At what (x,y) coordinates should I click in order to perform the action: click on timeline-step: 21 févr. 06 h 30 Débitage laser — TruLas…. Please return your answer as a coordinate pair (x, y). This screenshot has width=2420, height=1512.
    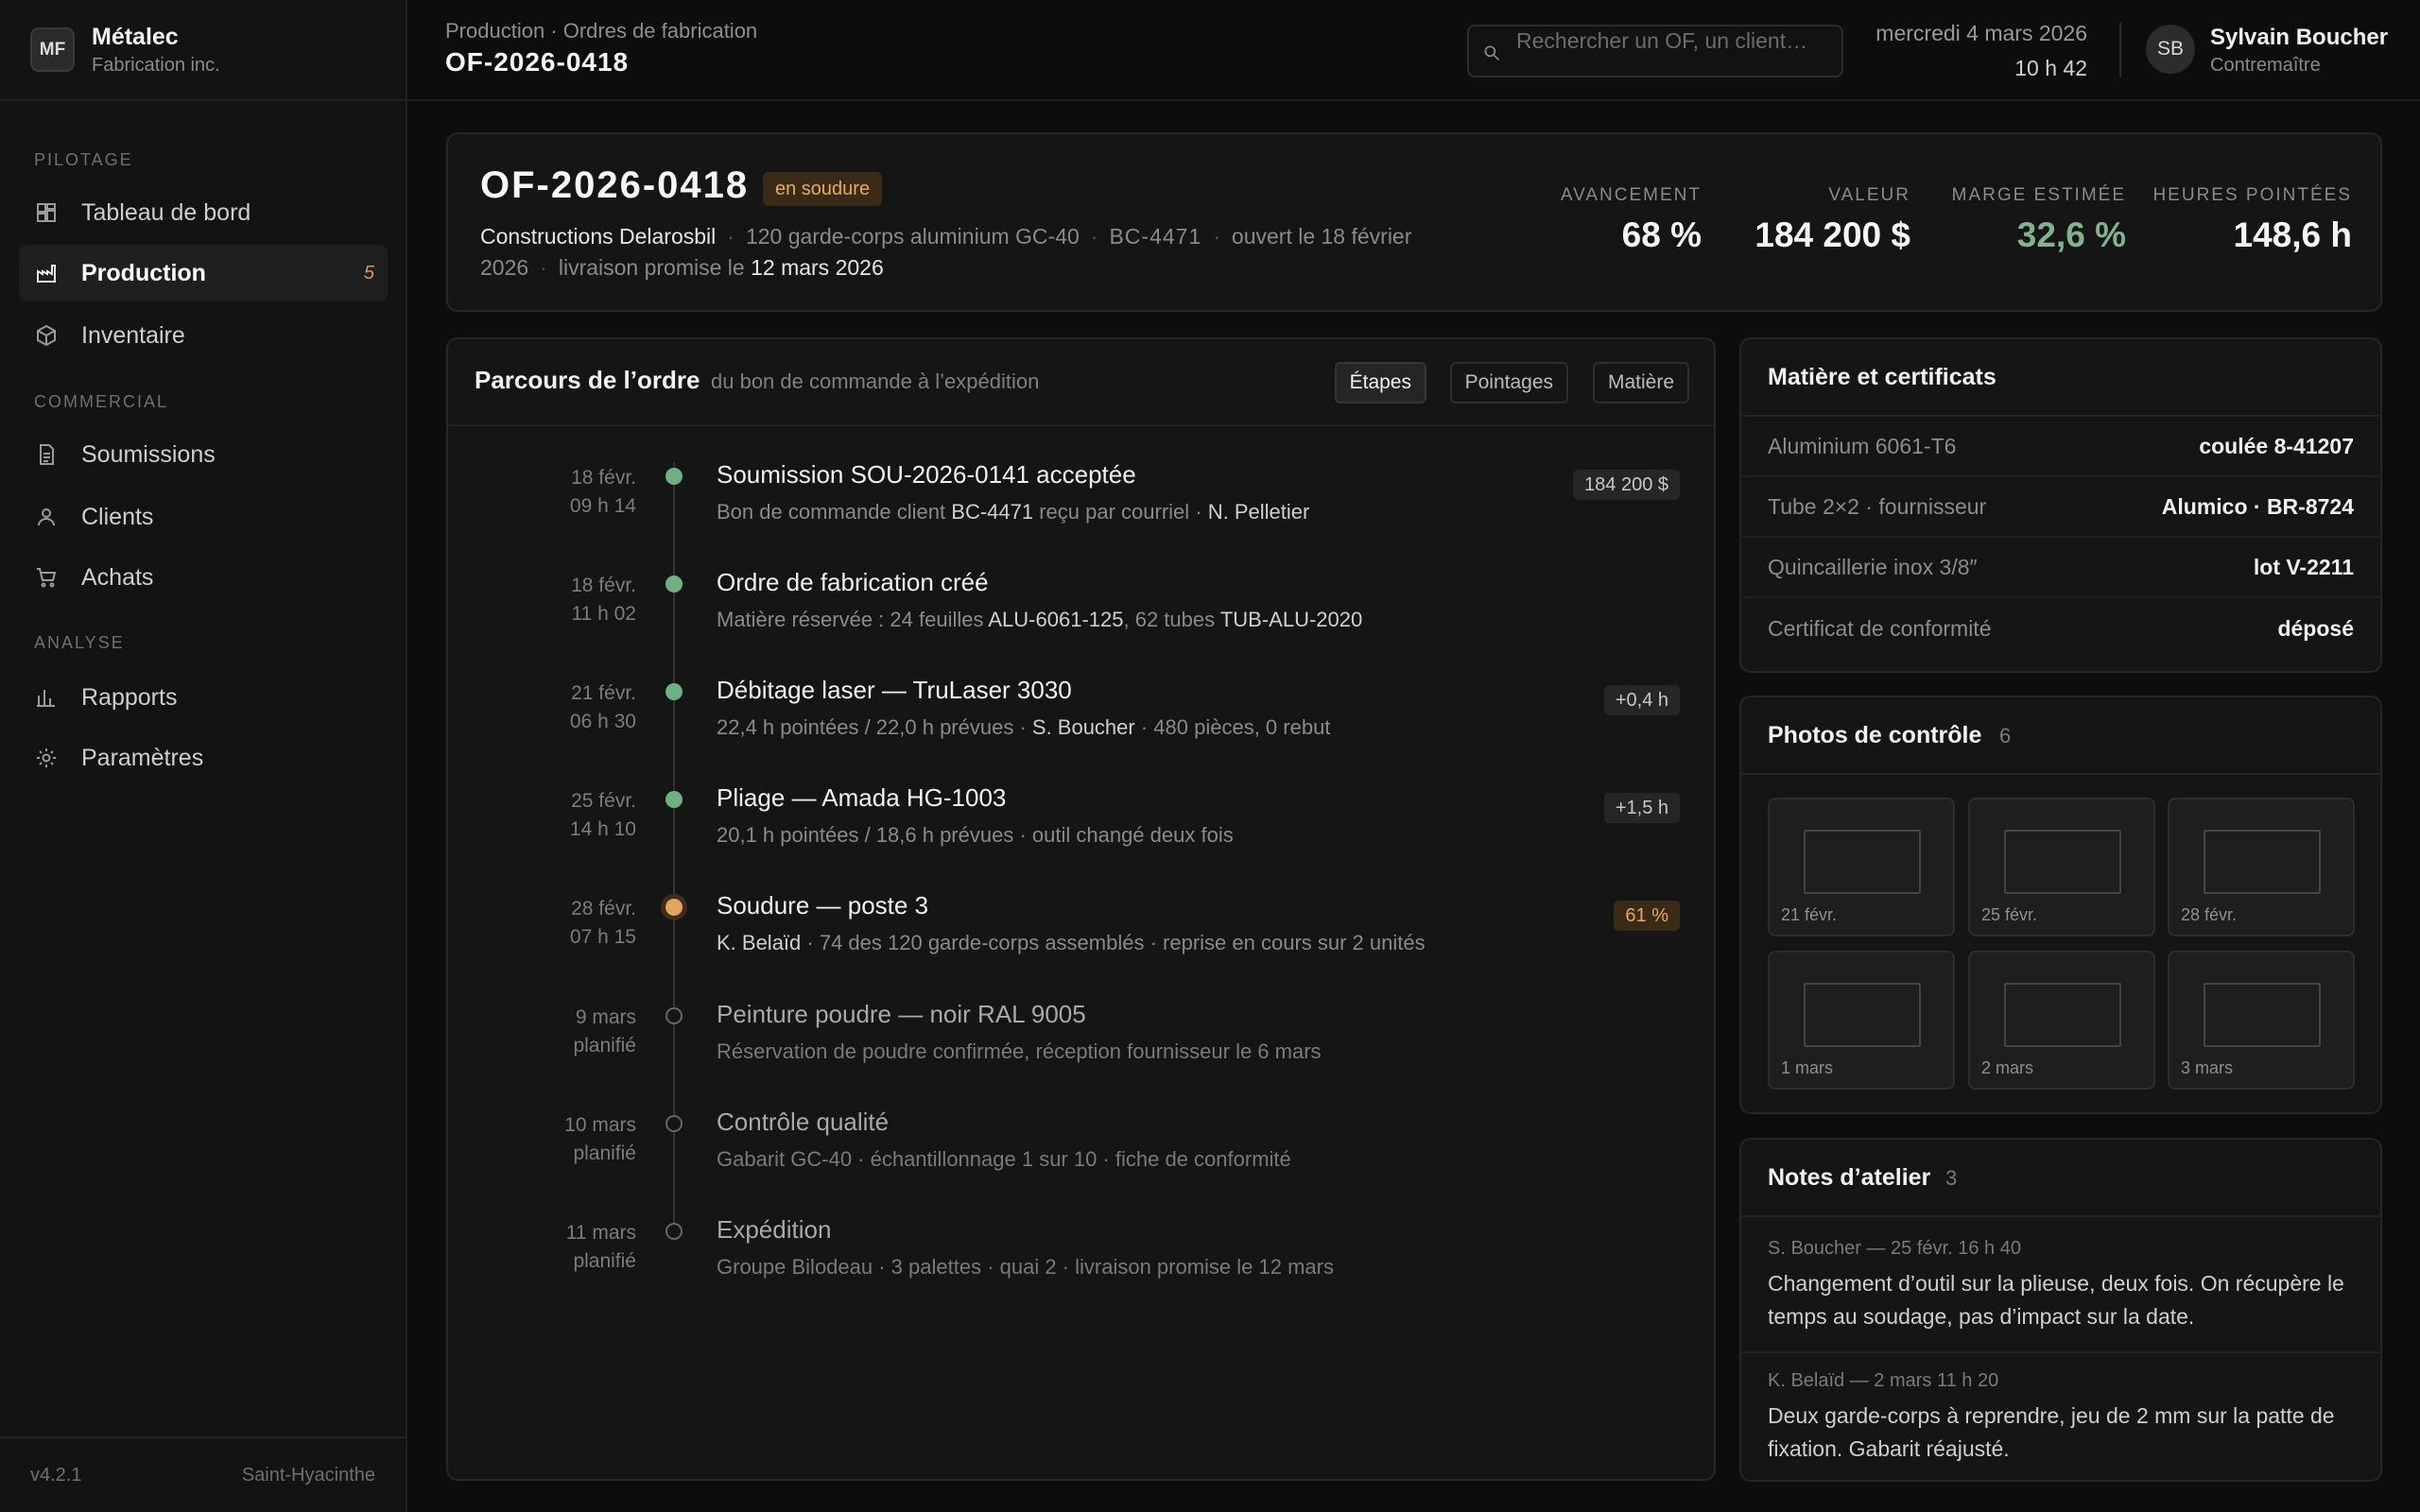
    Looking at the image, I should click on (1081, 714).